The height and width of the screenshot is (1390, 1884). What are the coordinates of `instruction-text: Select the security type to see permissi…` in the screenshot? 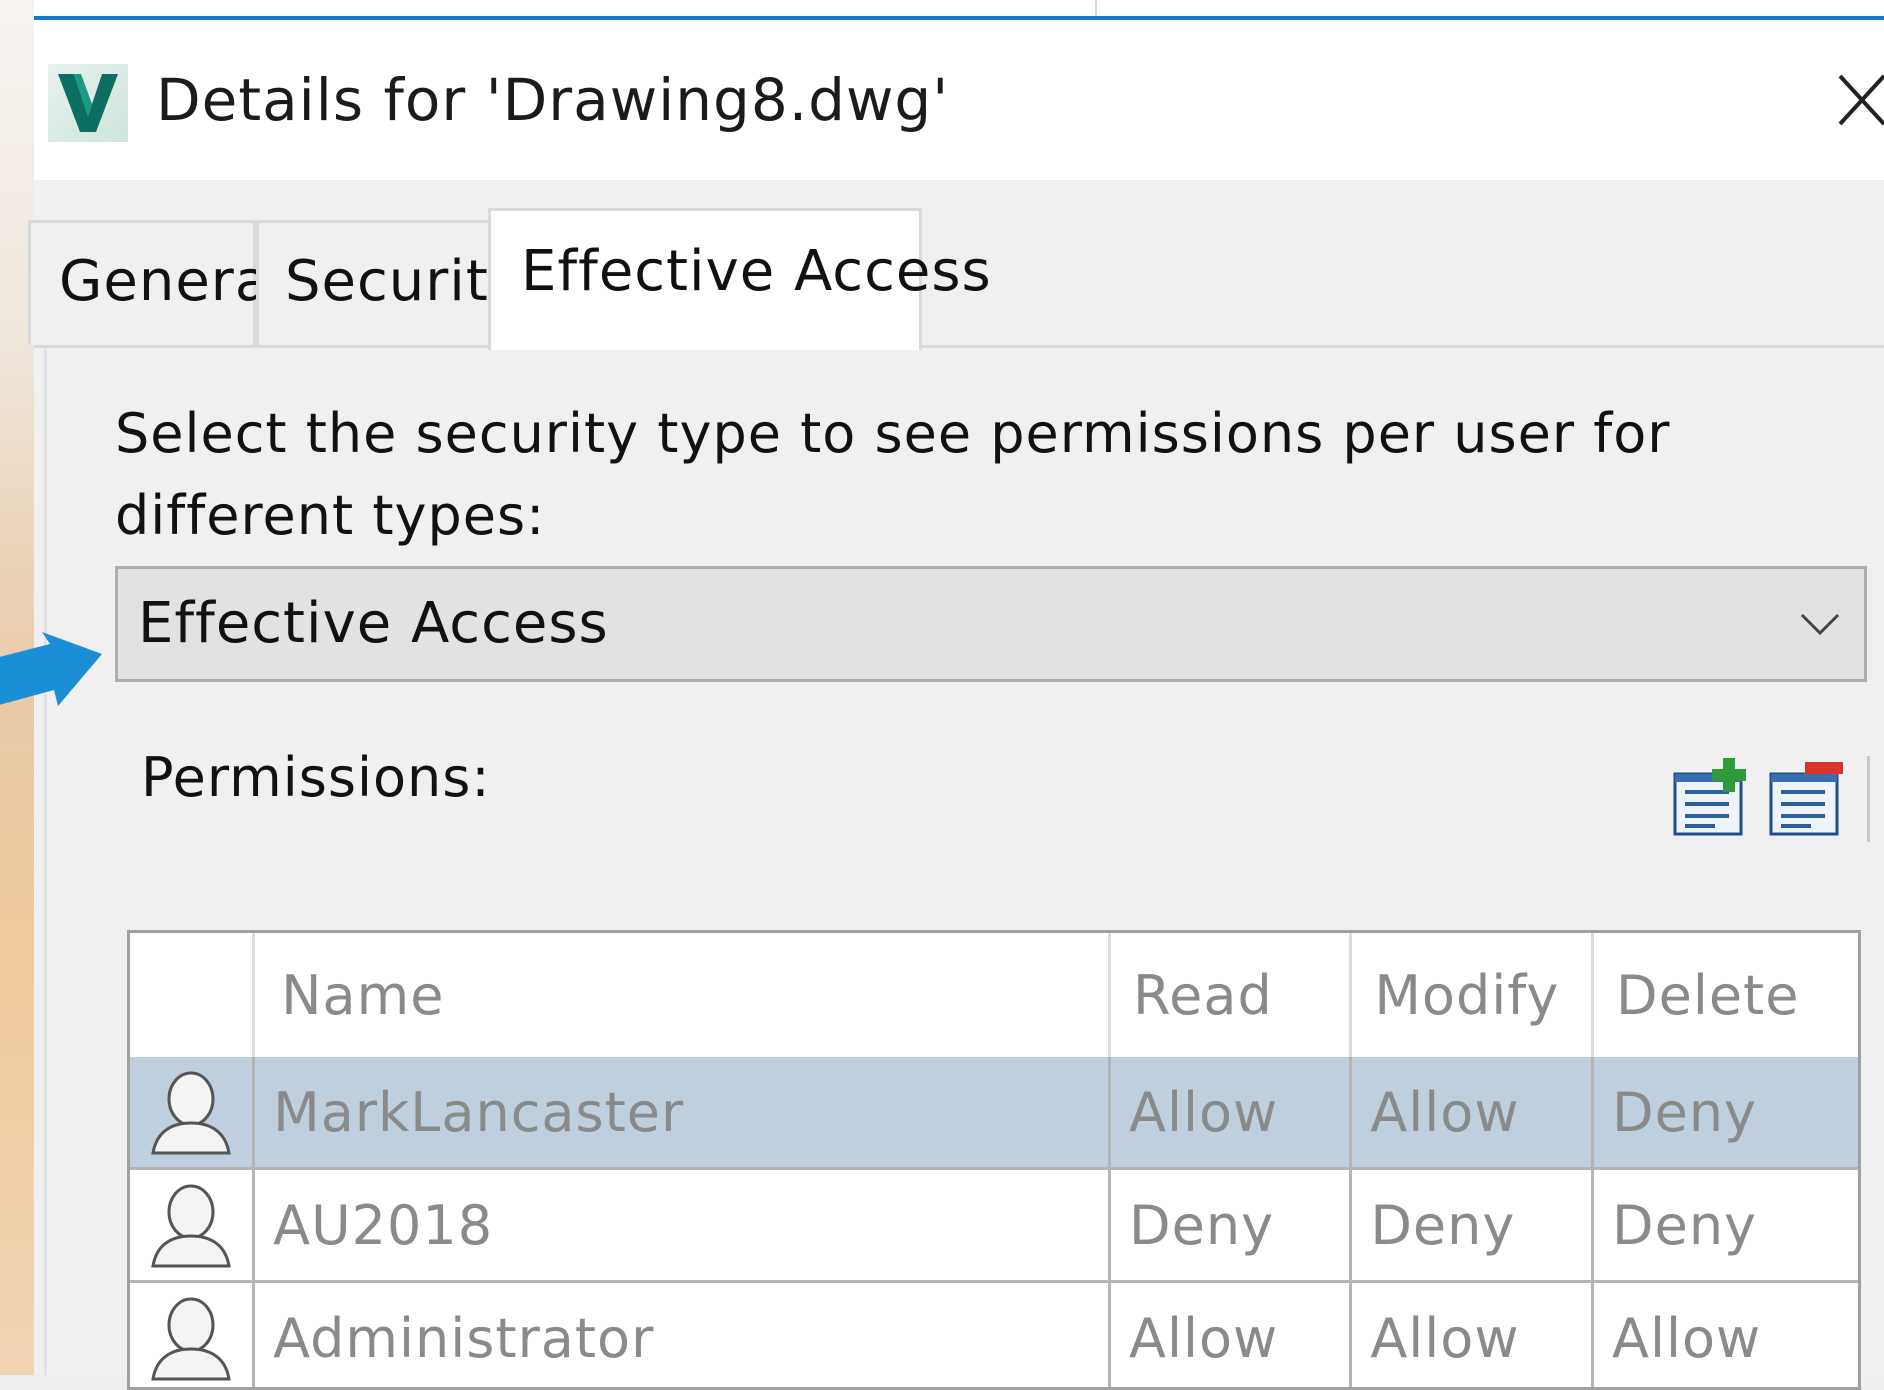 It's located at (999, 475).